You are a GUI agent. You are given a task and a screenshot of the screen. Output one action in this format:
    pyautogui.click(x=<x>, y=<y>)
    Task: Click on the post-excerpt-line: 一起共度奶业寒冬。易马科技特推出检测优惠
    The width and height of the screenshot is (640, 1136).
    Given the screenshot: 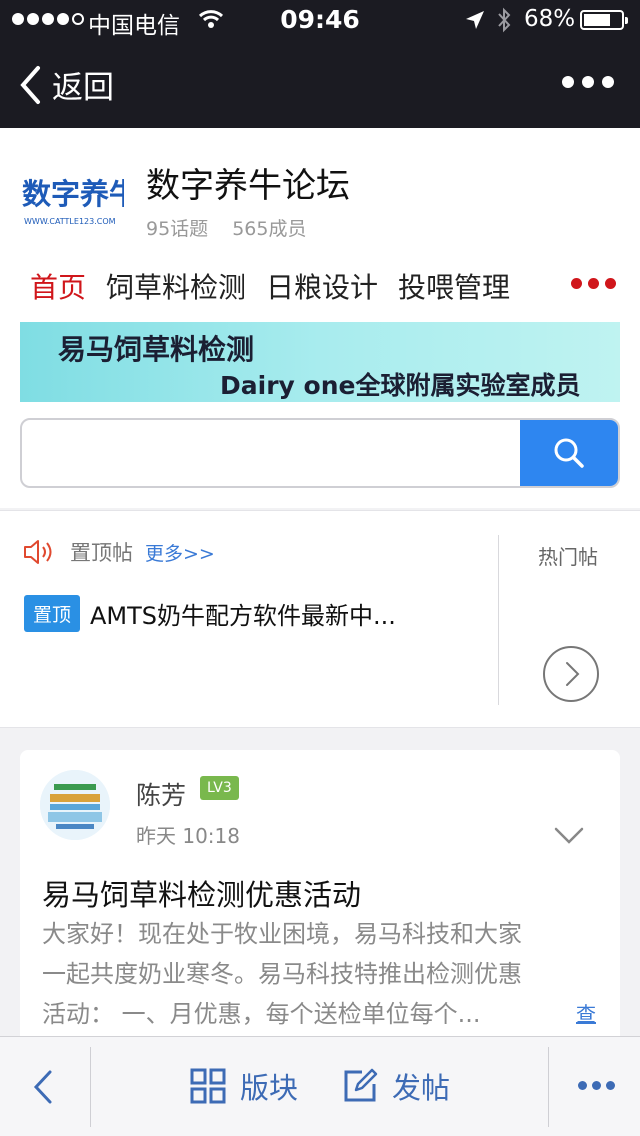 What is the action you would take?
    pyautogui.click(x=282, y=974)
    